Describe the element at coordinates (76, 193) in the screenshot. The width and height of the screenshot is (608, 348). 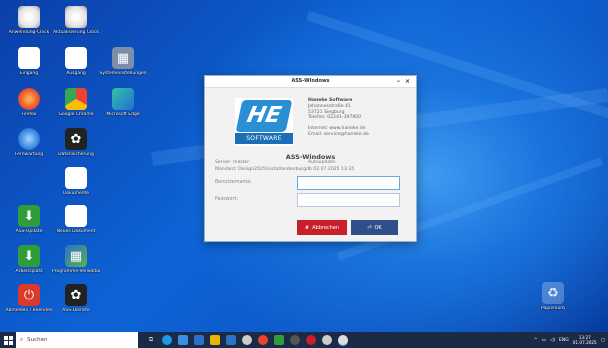
I see `desktop-icon-label: Dokumente` at that location.